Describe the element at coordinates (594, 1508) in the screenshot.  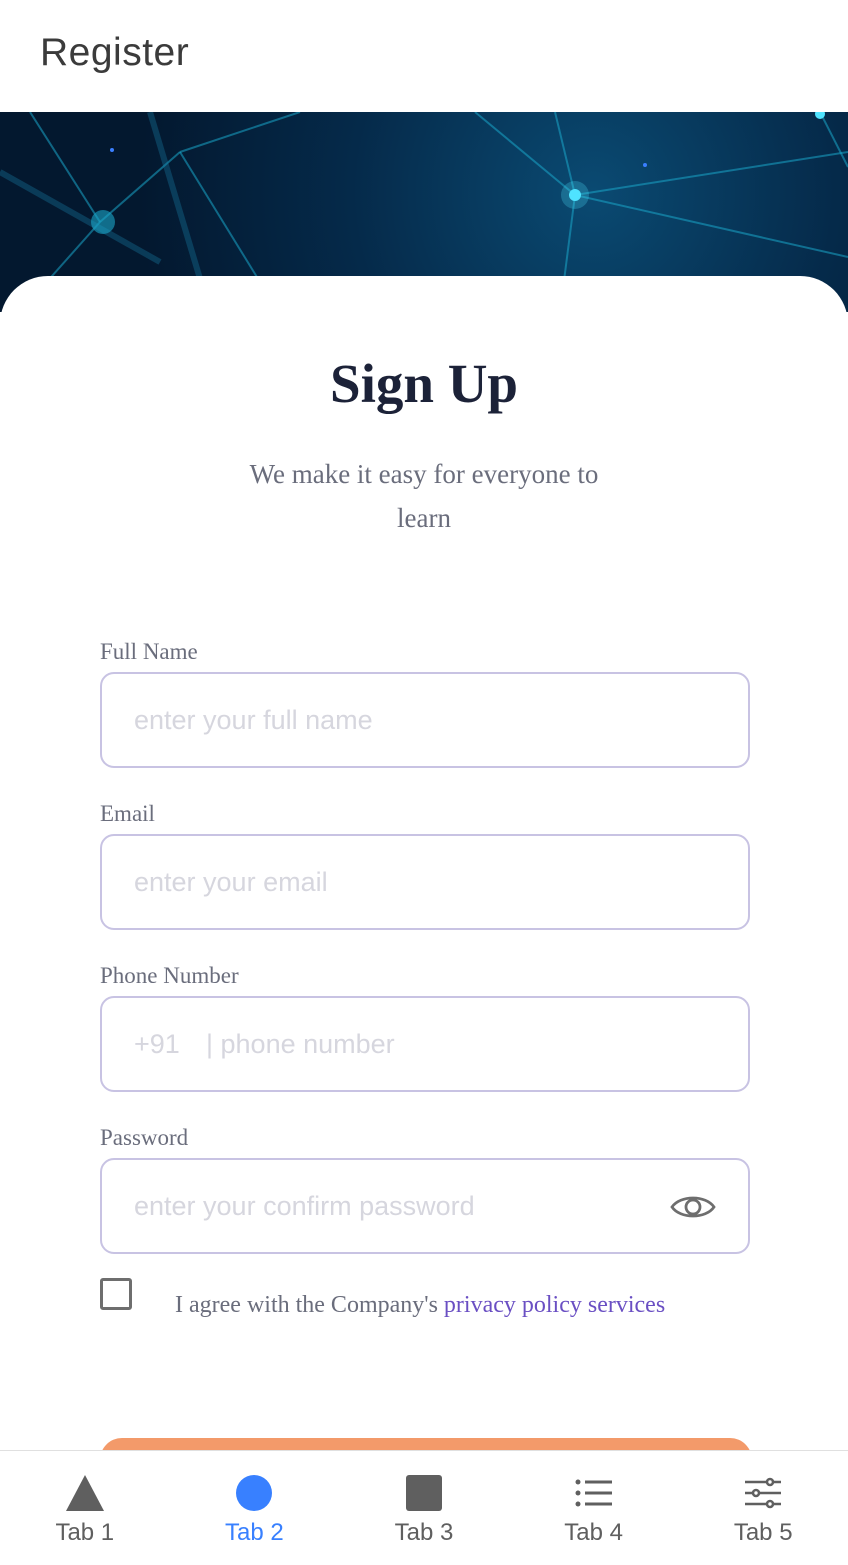
I see `tab-4: Tab 4` at that location.